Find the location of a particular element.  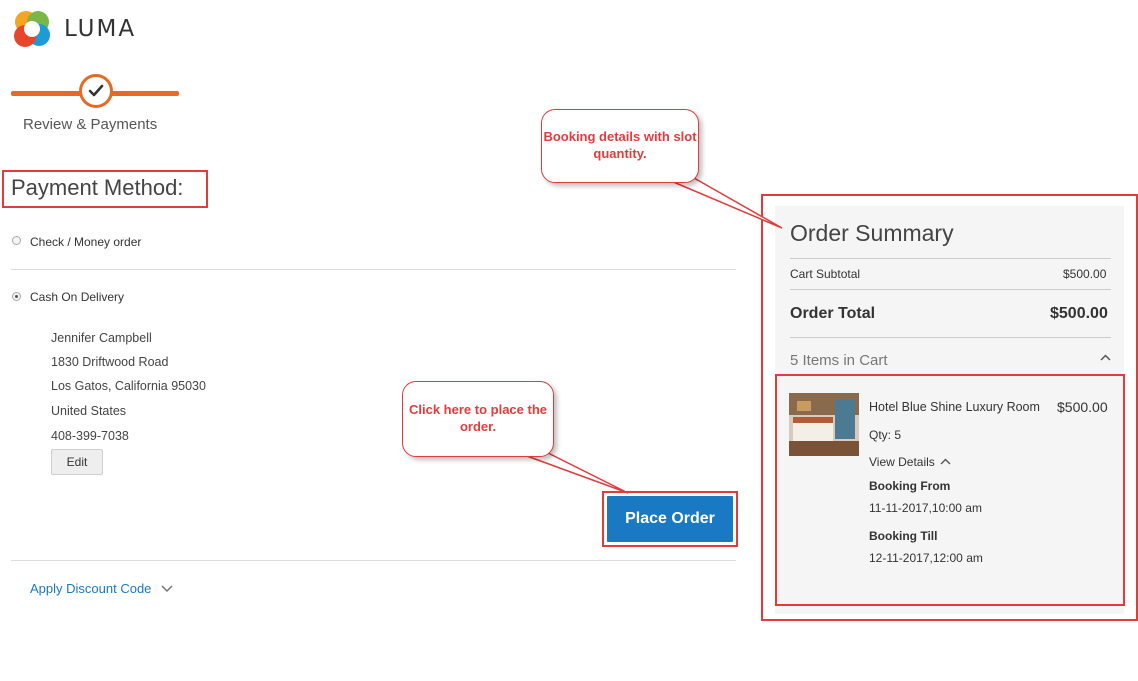

order-callout-pointer is located at coordinates (572, 472).